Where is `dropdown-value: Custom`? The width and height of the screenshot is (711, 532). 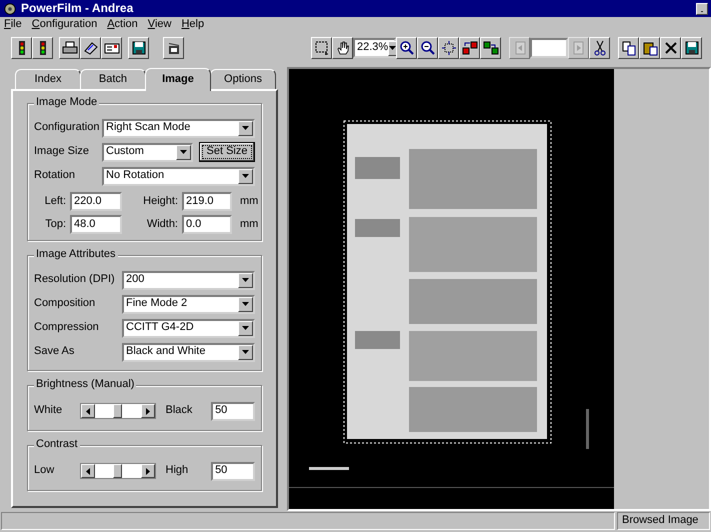
dropdown-value: Custom is located at coordinates (125, 152).